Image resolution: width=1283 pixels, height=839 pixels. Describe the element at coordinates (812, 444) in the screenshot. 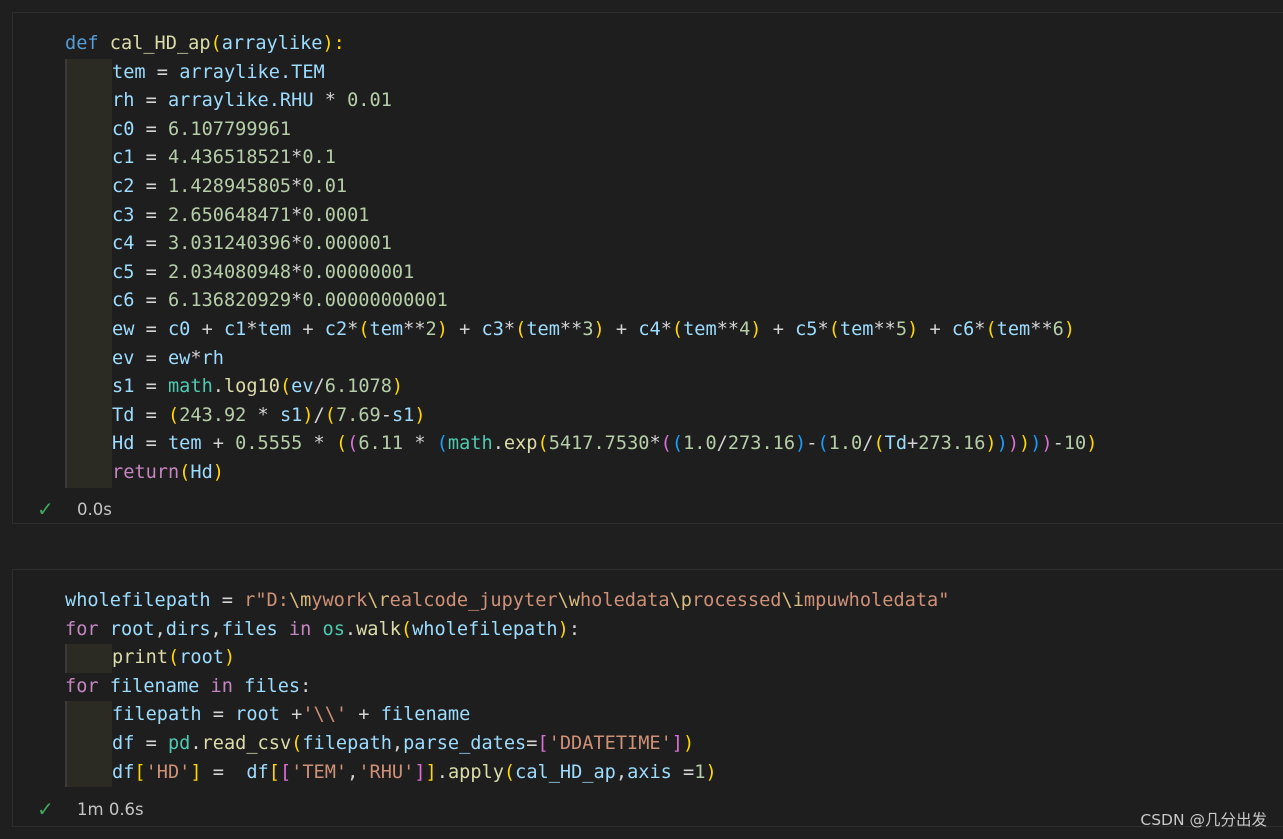

I see `code-token: -` at that location.